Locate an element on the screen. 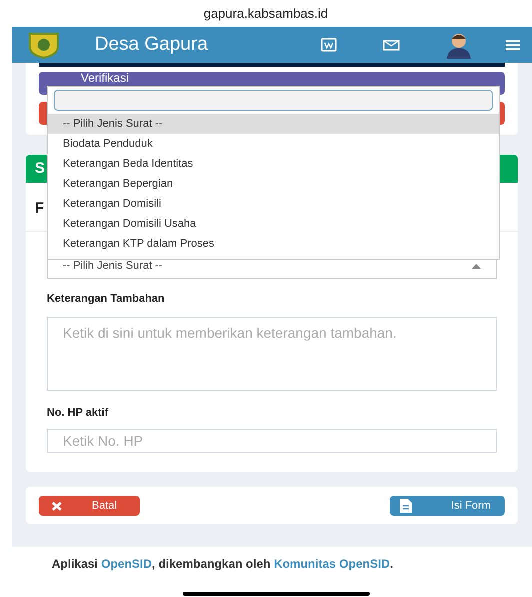 The width and height of the screenshot is (532, 597). shield-logo-icon is located at coordinates (44, 45).